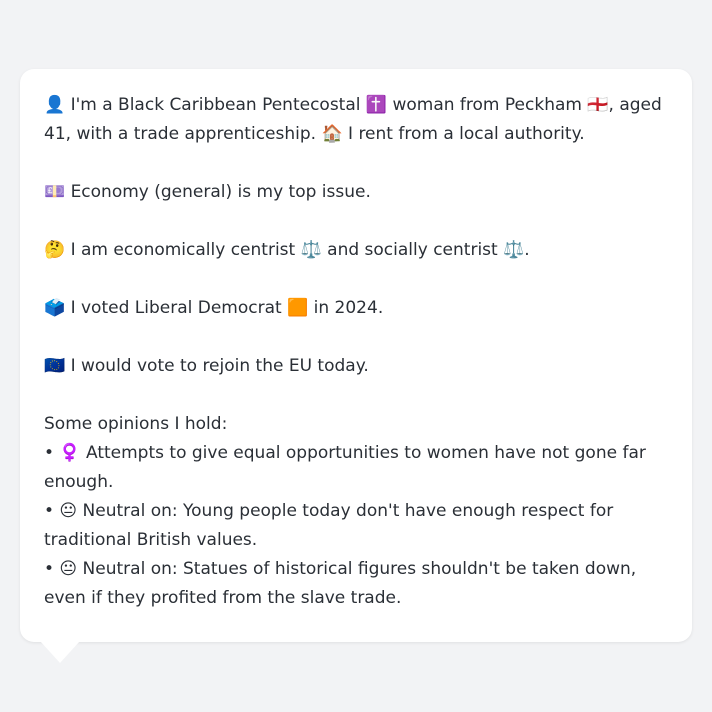 The width and height of the screenshot is (712, 712). I want to click on vote-line: 🗳️ I voted Liberal Democrat 🟧 in 2024., so click(214, 308).